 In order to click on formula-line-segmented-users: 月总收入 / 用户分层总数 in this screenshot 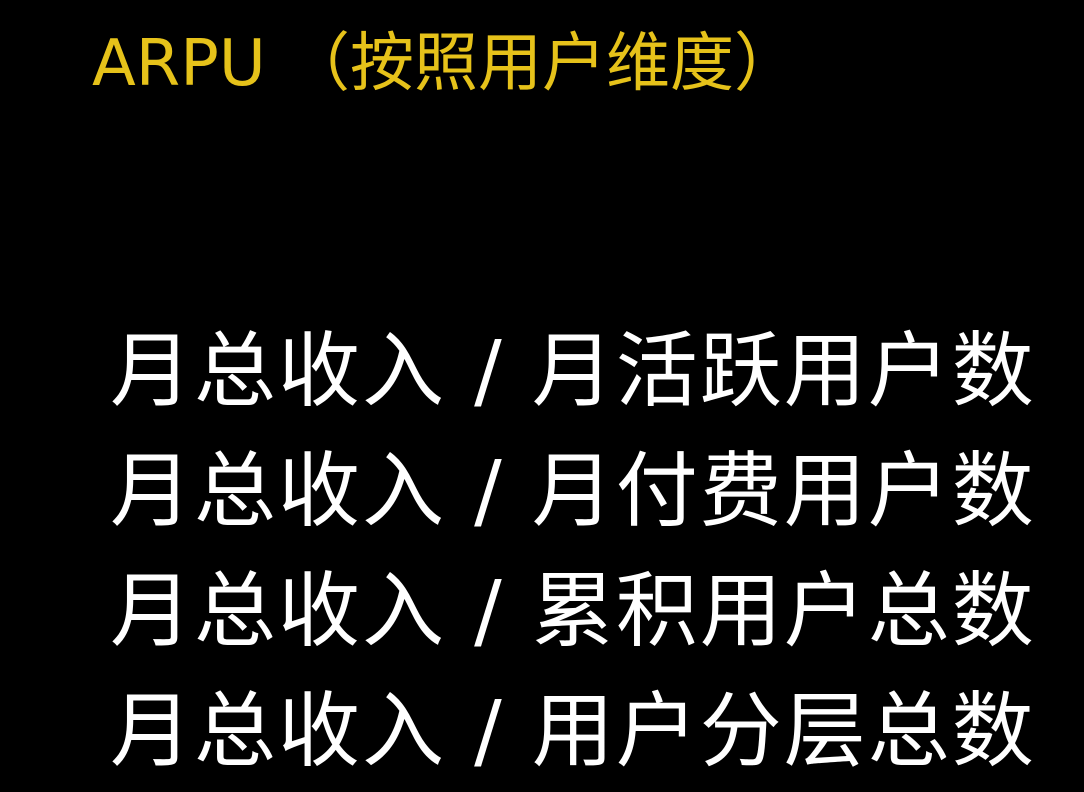, I will do `click(573, 731)`.